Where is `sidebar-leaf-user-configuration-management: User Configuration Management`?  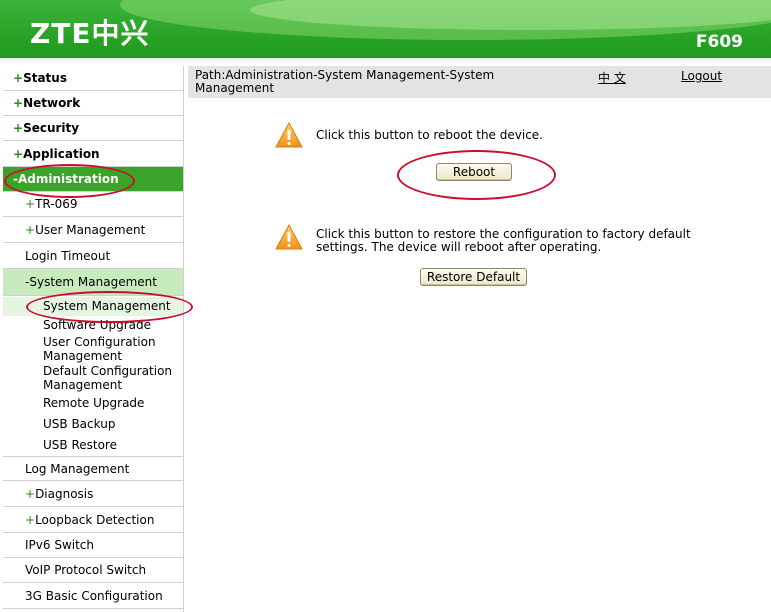
sidebar-leaf-user-configuration-management: User Configuration Management is located at coordinates (88, 349).